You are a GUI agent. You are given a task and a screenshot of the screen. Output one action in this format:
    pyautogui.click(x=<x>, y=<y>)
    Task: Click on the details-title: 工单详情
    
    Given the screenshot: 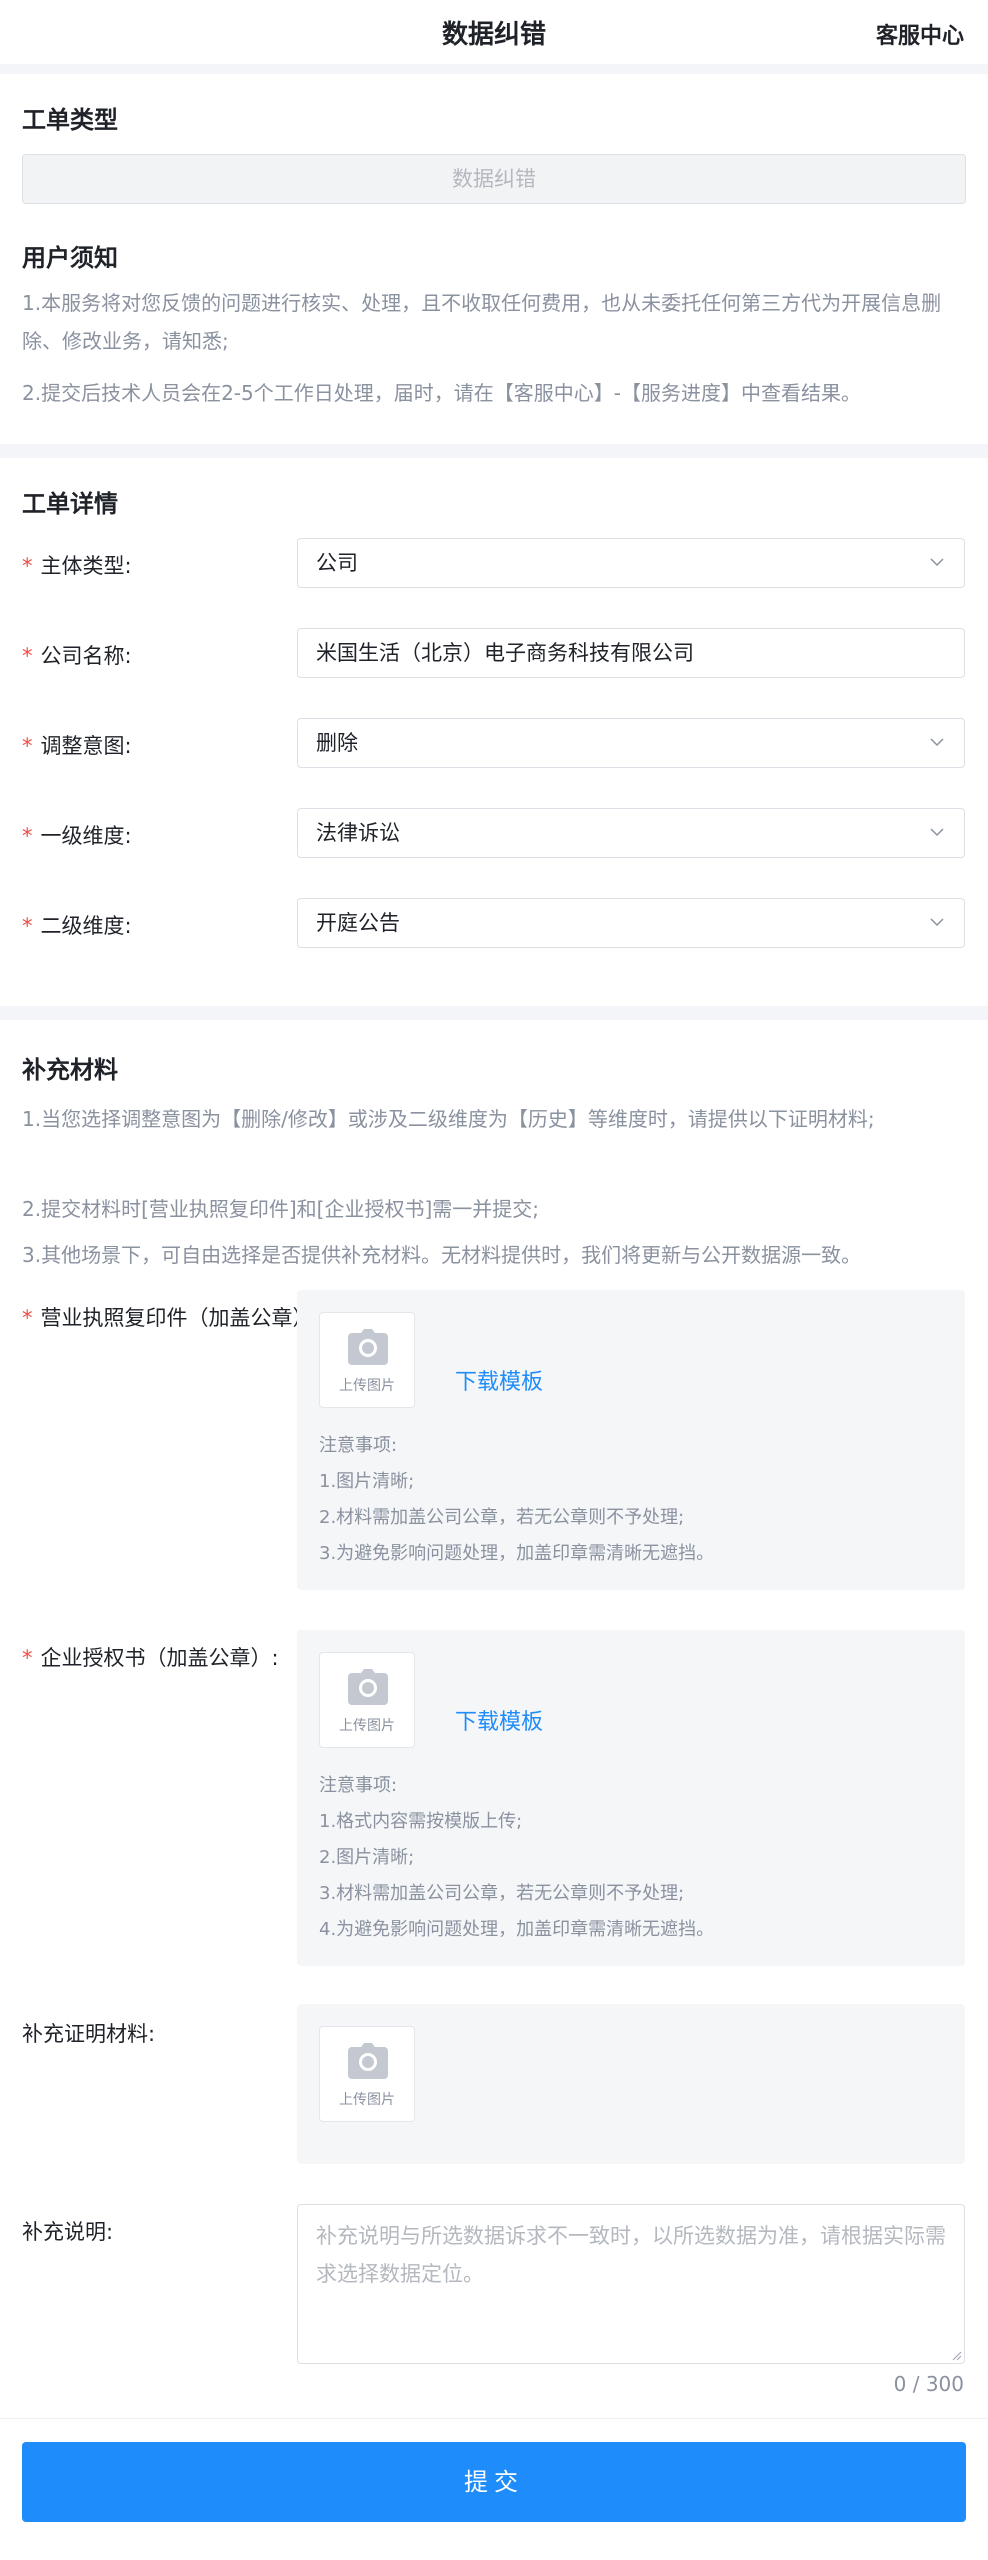 What is the action you would take?
    pyautogui.click(x=70, y=504)
    